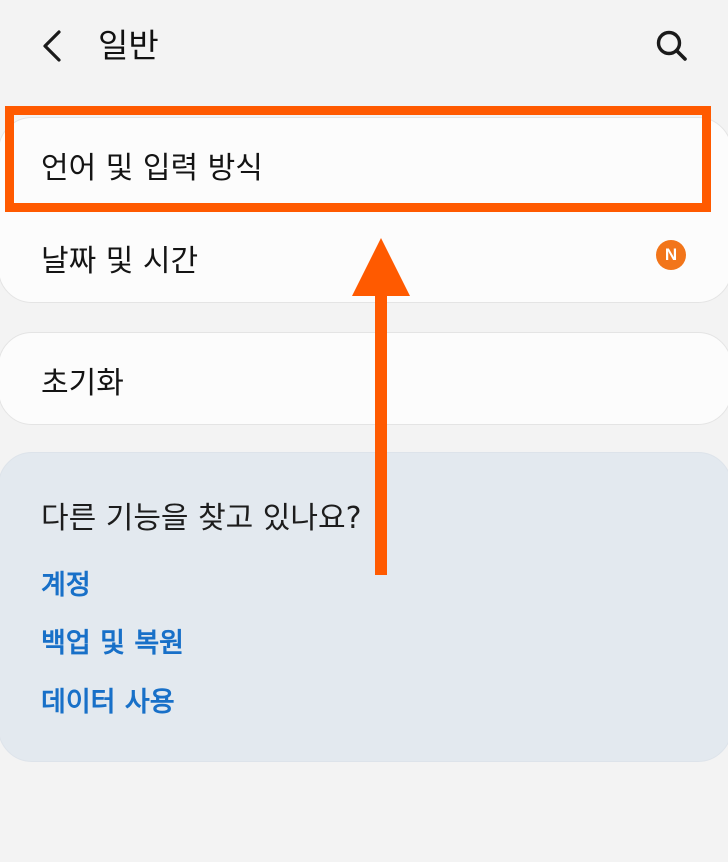 This screenshot has width=728, height=862. What do you see at coordinates (66, 582) in the screenshot?
I see `account-link: 계정` at bounding box center [66, 582].